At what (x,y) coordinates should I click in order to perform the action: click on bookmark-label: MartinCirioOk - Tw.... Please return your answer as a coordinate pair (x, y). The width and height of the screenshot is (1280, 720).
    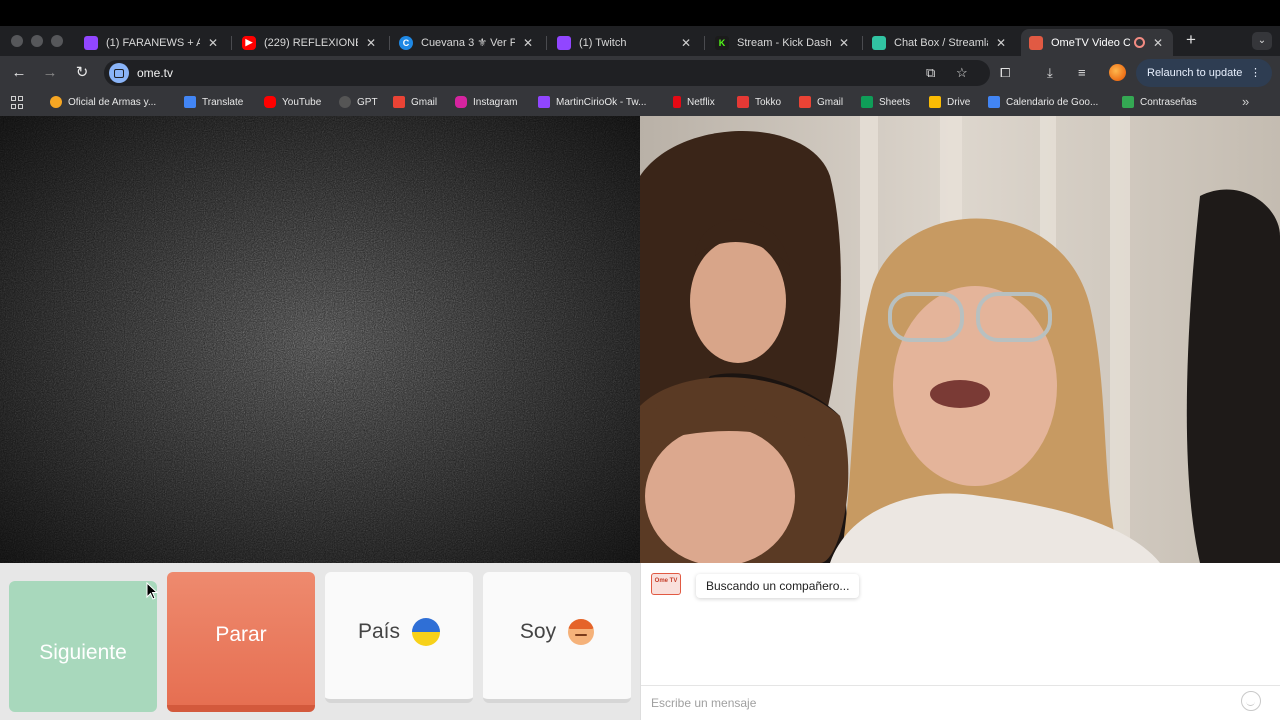
    Looking at the image, I should click on (601, 102).